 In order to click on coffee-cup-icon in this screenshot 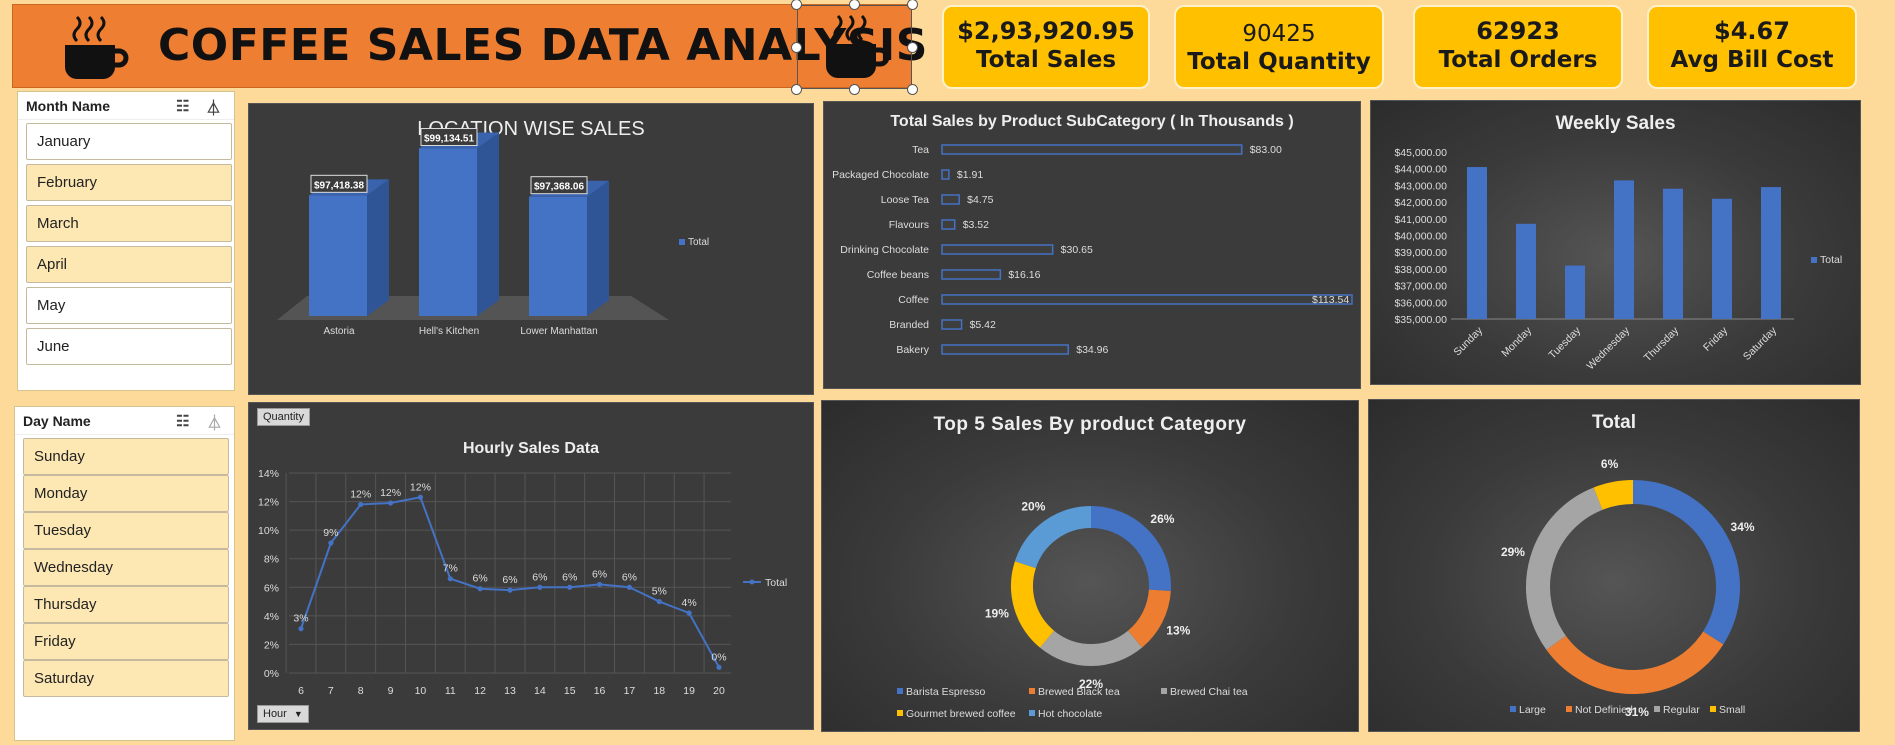, I will do `click(854, 48)`.